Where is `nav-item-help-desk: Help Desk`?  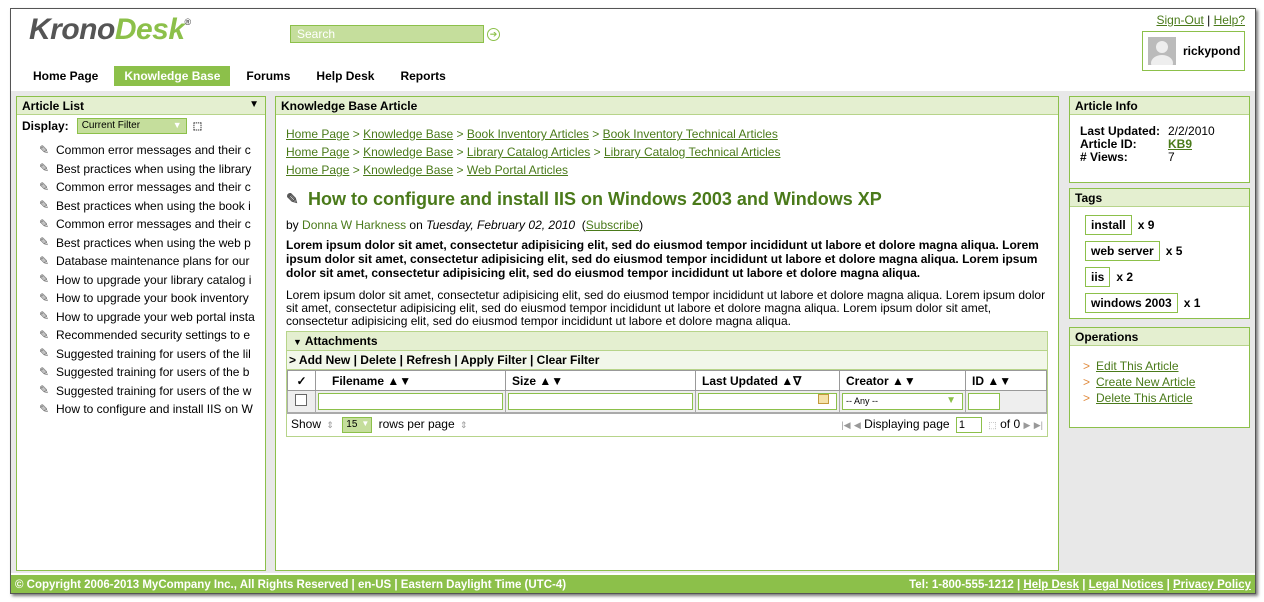
nav-item-help-desk: Help Desk is located at coordinates (345, 76).